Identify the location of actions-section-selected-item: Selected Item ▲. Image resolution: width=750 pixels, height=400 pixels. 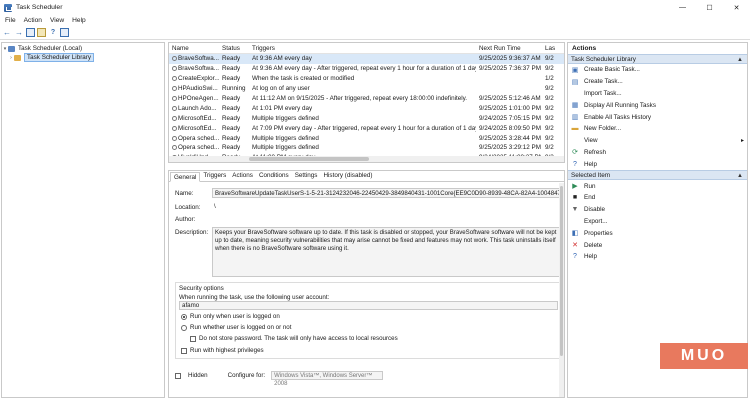
(657, 175).